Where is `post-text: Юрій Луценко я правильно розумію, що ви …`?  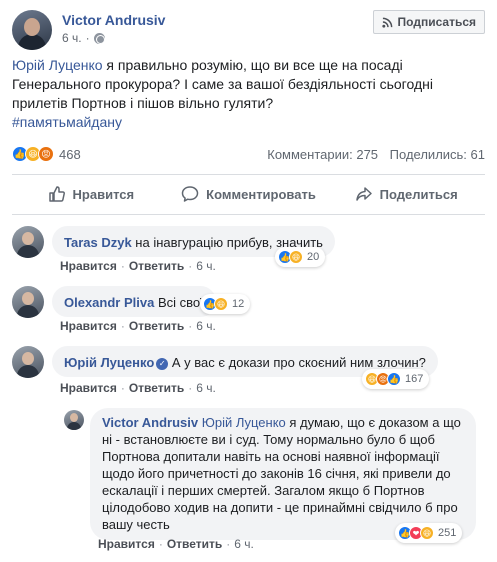 post-text: Юрій Луценко я правильно розумію, що ви … is located at coordinates (247, 94).